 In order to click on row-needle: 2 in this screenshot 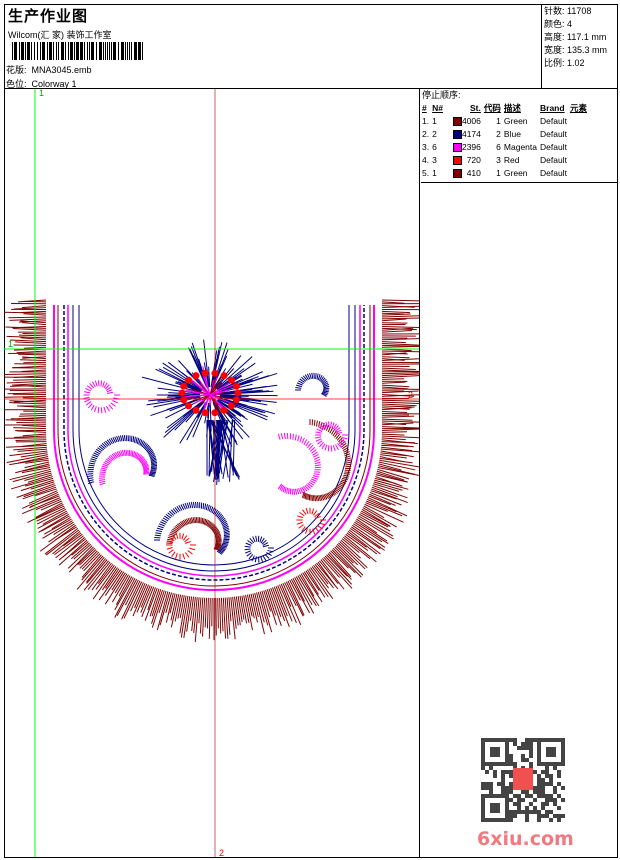, I will do `click(434, 133)`.